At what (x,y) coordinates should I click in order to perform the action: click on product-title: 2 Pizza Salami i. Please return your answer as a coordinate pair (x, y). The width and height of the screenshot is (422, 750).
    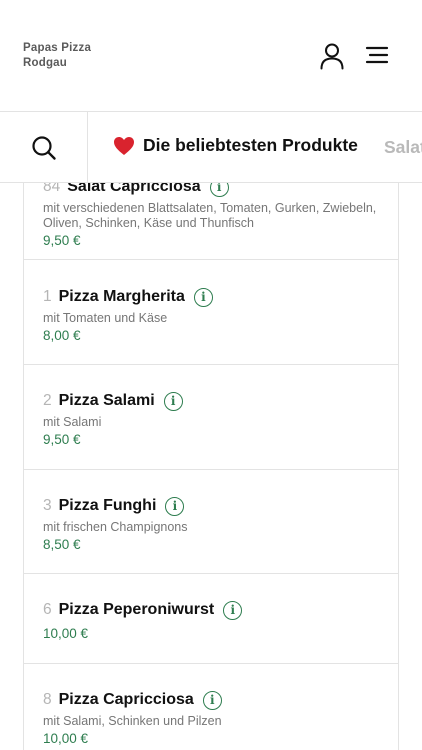
    Looking at the image, I should click on (220, 401).